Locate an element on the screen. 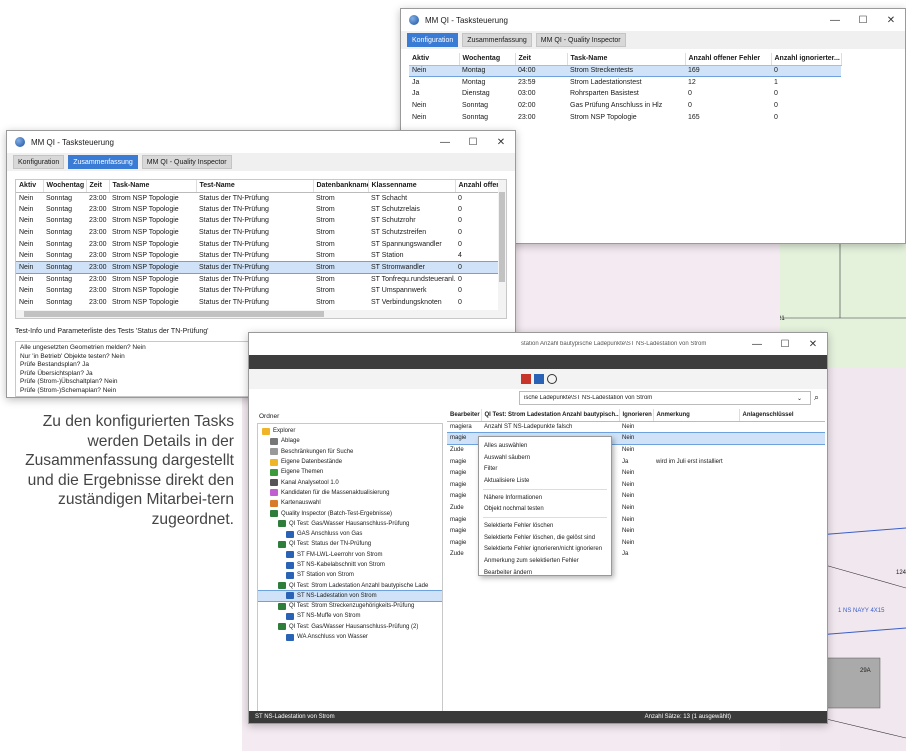 The height and width of the screenshot is (751, 906). context-menu-item: Selektierte Fehler löschen is located at coordinates (545, 526).